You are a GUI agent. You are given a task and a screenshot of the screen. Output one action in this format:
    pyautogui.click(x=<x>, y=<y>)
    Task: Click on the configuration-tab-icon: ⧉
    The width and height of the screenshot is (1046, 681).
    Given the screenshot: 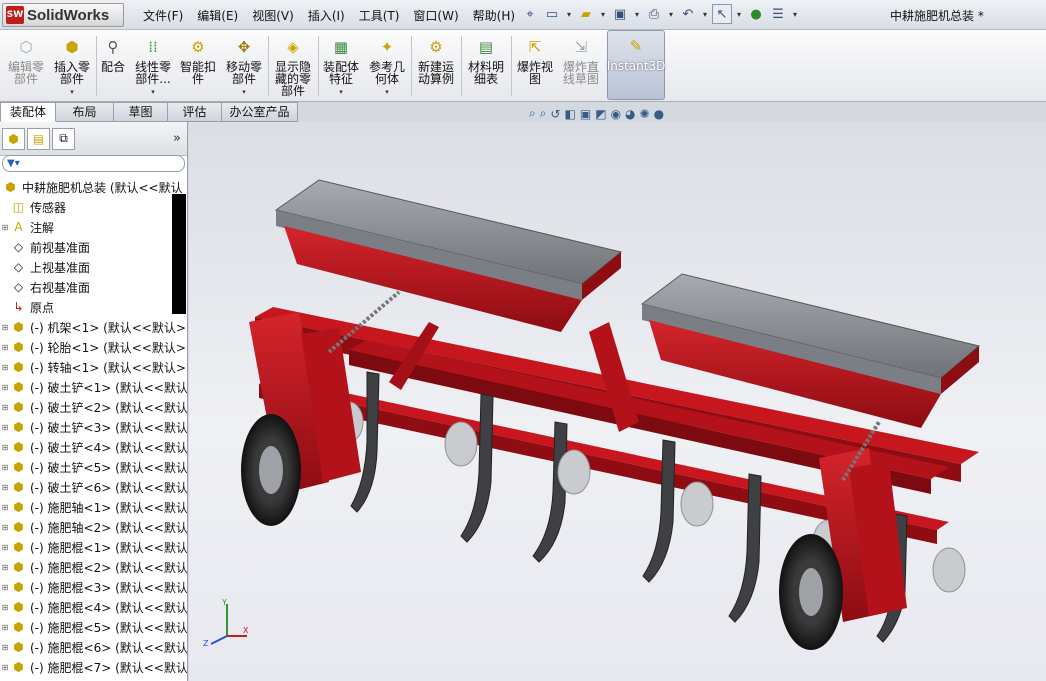 What is the action you would take?
    pyautogui.click(x=63, y=138)
    